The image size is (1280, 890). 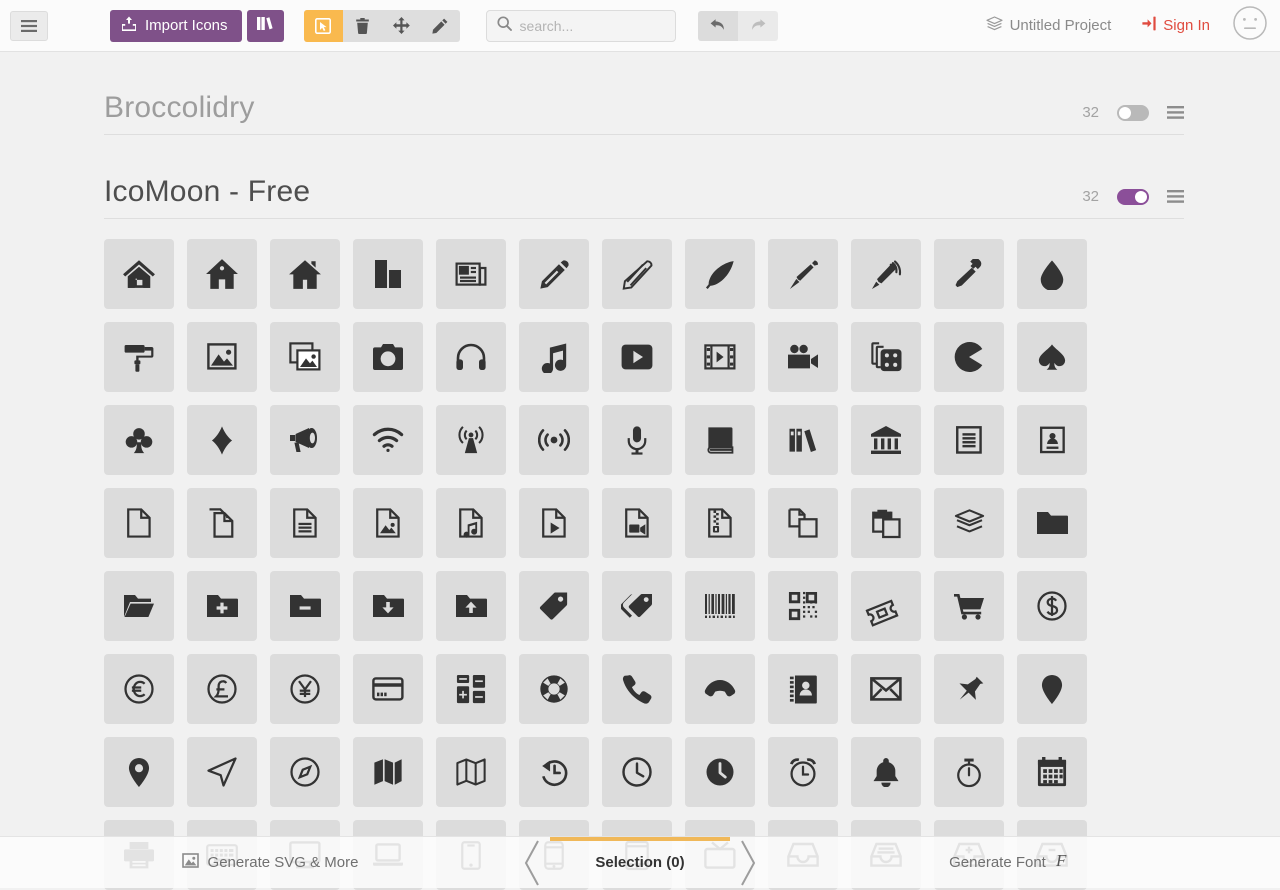 I want to click on sign-in-button: Sign In, so click(x=1175, y=25).